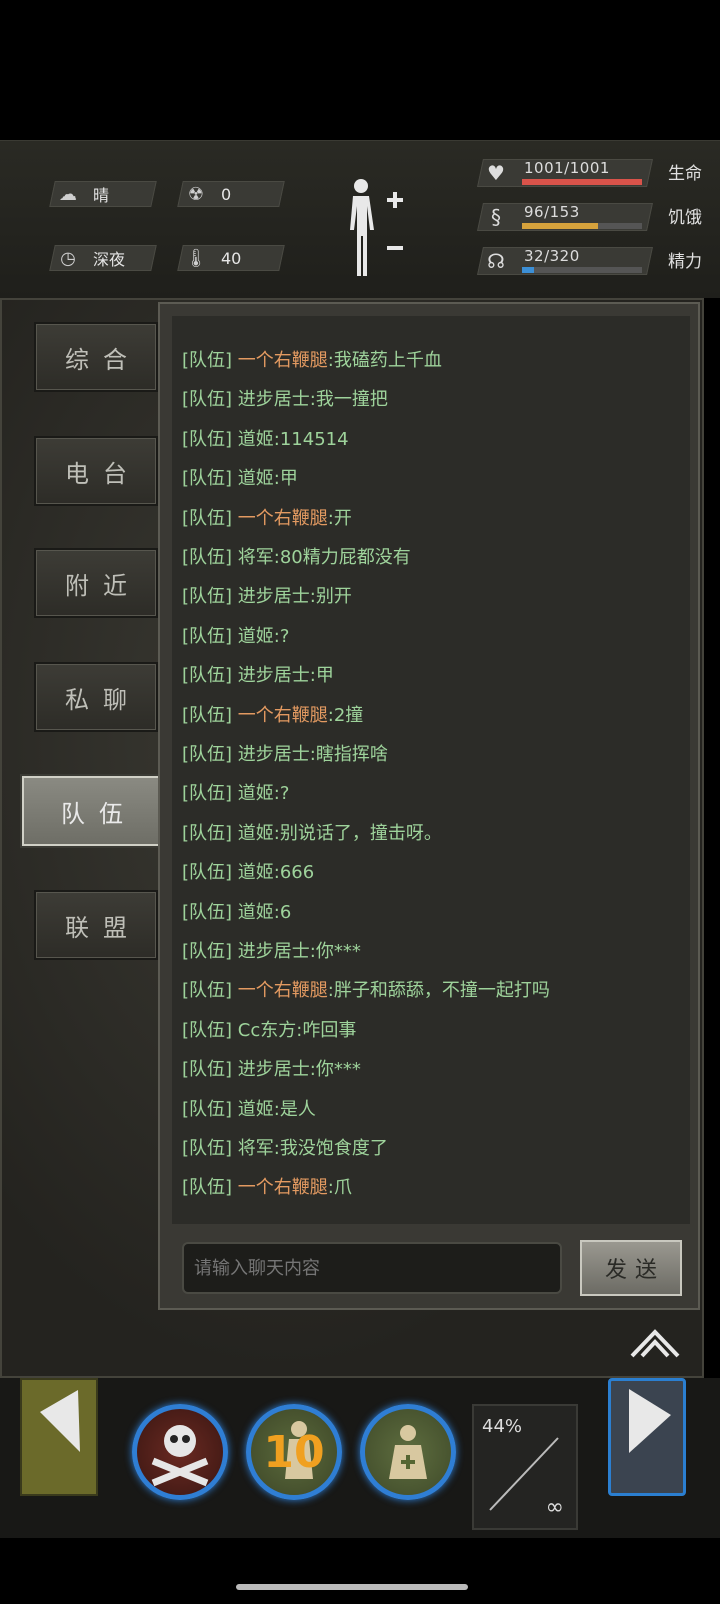  I want to click on energy-bar: ☊ 32/320 精力, so click(589, 260).